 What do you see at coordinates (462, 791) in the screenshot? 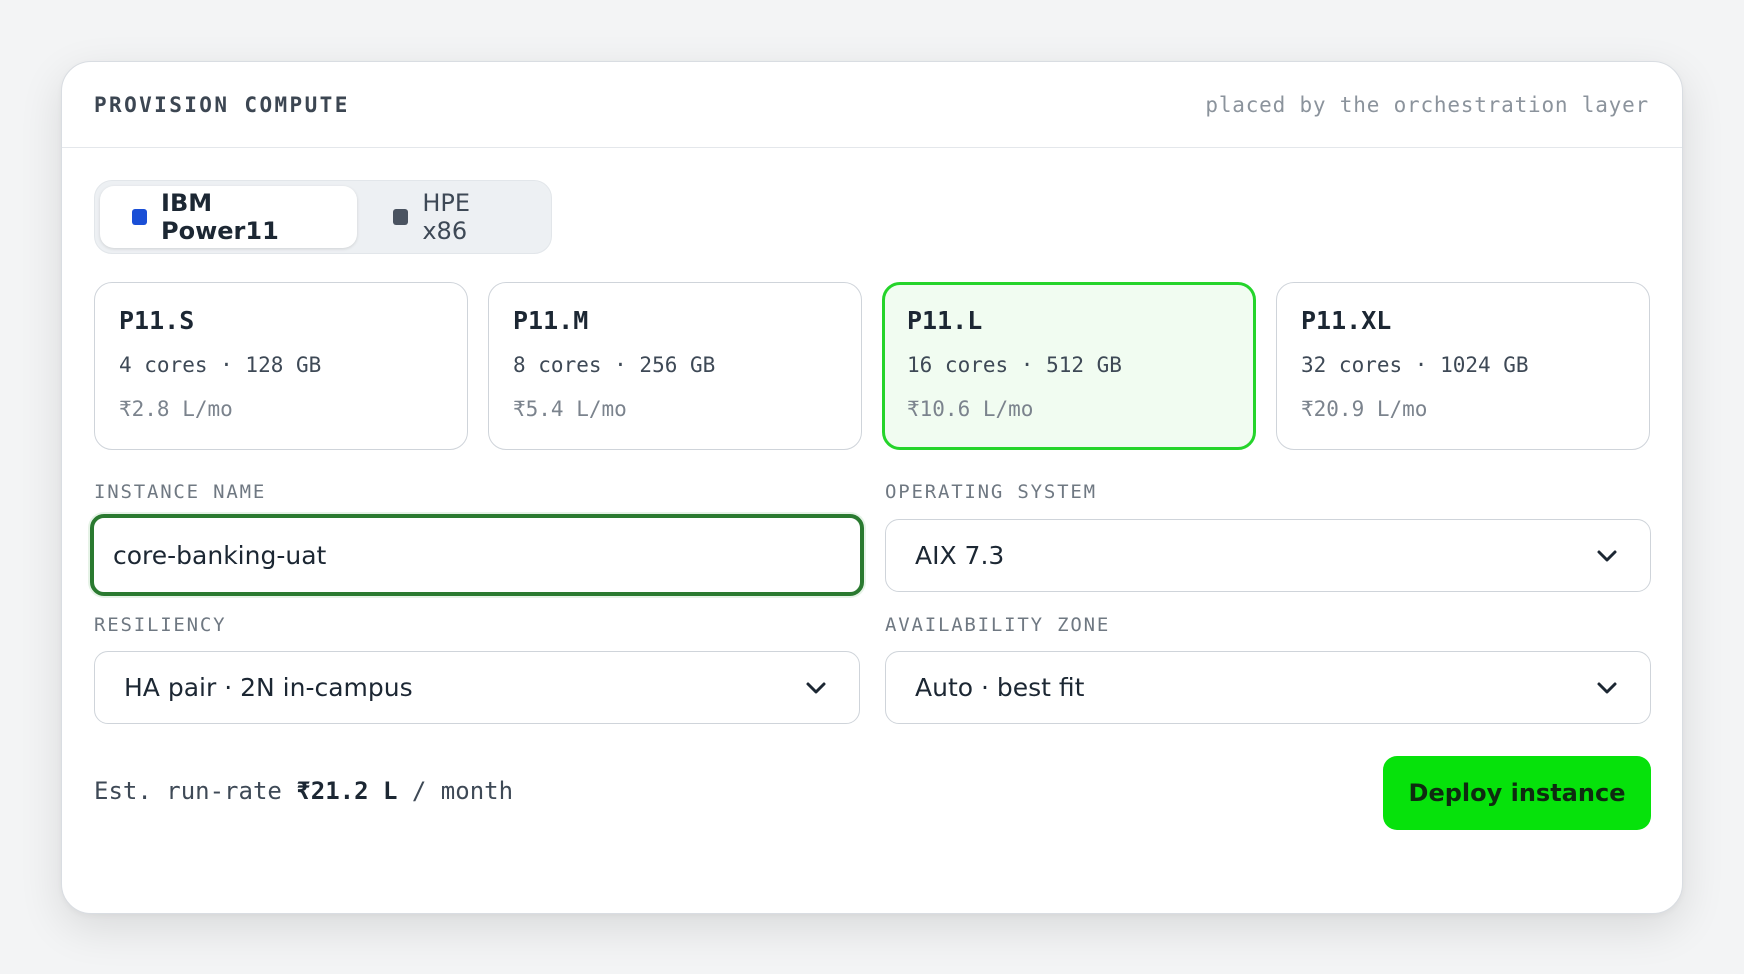
I see `run-rate-suffix: / month` at bounding box center [462, 791].